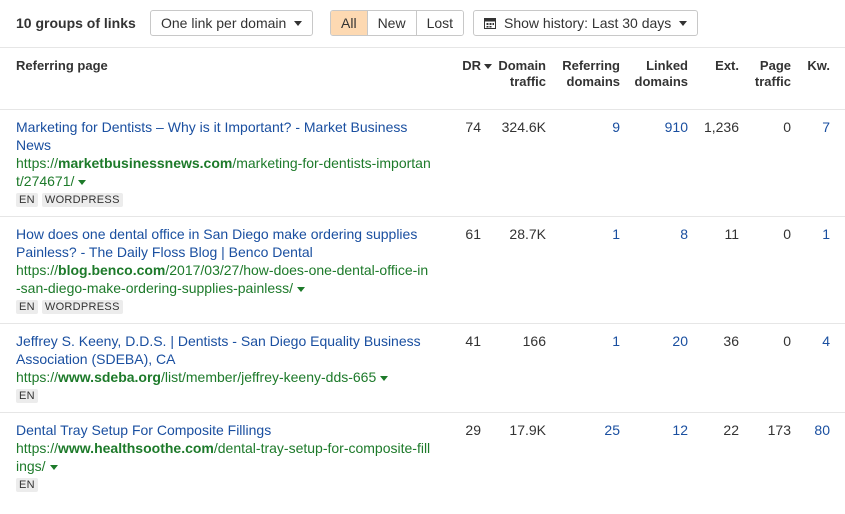 Image resolution: width=845 pixels, height=514 pixels. What do you see at coordinates (82, 307) in the screenshot?
I see `platform-tag: WORDPRESS` at bounding box center [82, 307].